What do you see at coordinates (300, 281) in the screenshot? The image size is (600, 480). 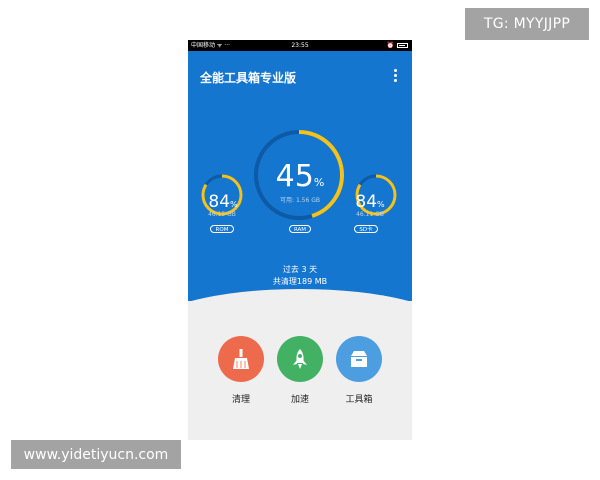 I see `summary-cleaned: 共清理189 MB` at bounding box center [300, 281].